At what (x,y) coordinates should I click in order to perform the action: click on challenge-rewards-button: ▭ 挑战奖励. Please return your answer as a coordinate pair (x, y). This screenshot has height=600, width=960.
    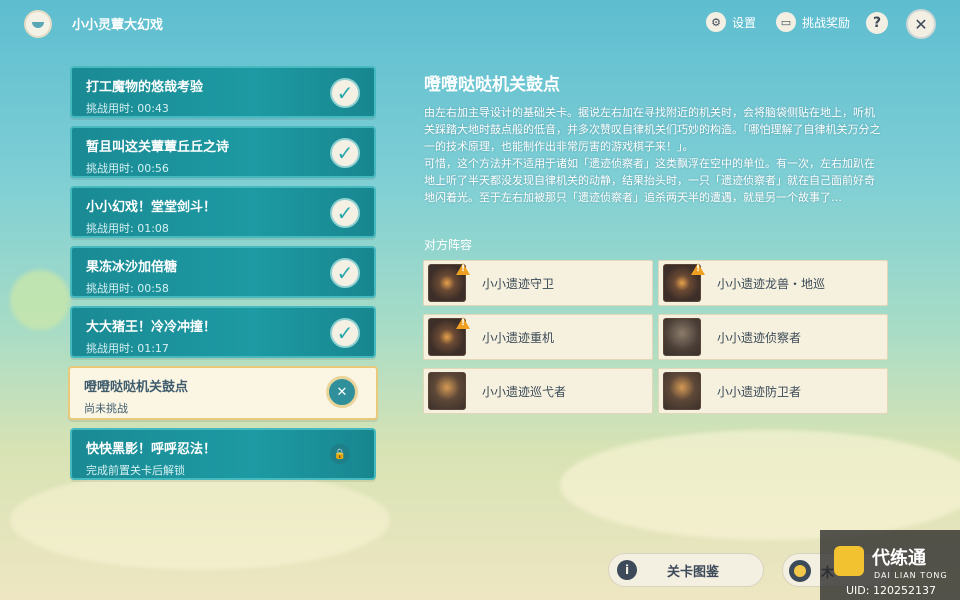
    Looking at the image, I should click on (813, 22).